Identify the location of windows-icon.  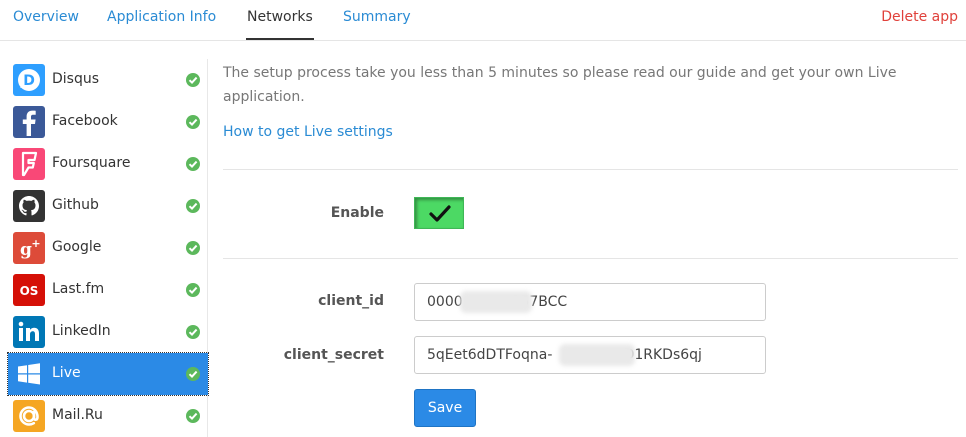
(29, 374).